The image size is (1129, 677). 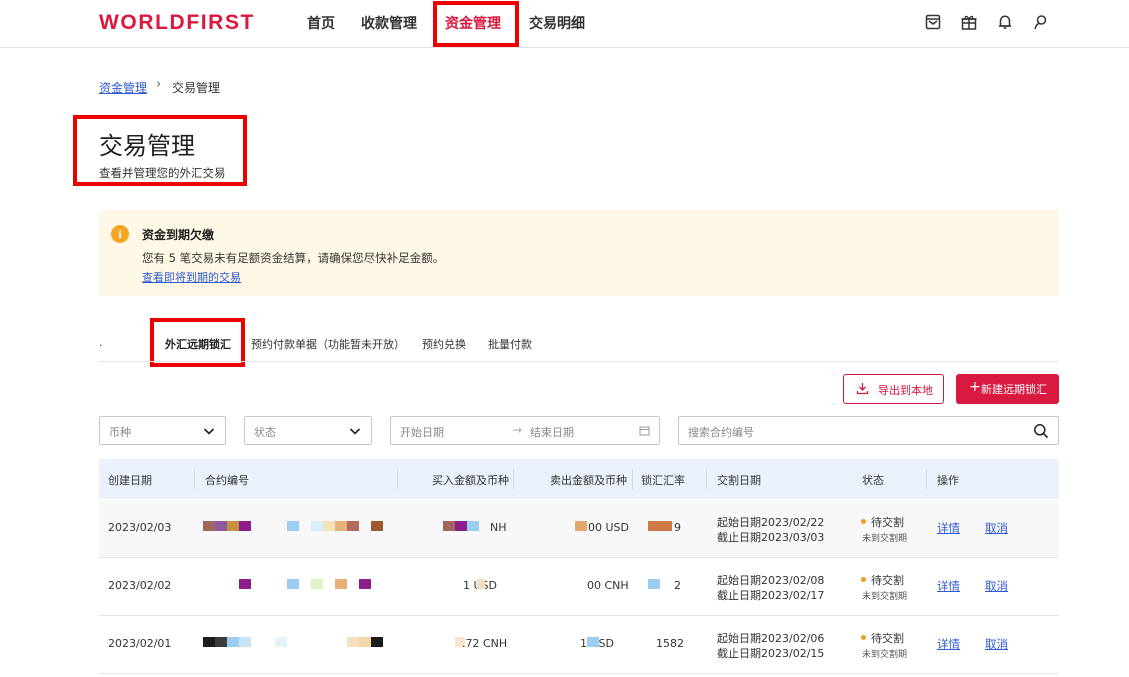 I want to click on buy-amount: .72 CNH, so click(x=485, y=643).